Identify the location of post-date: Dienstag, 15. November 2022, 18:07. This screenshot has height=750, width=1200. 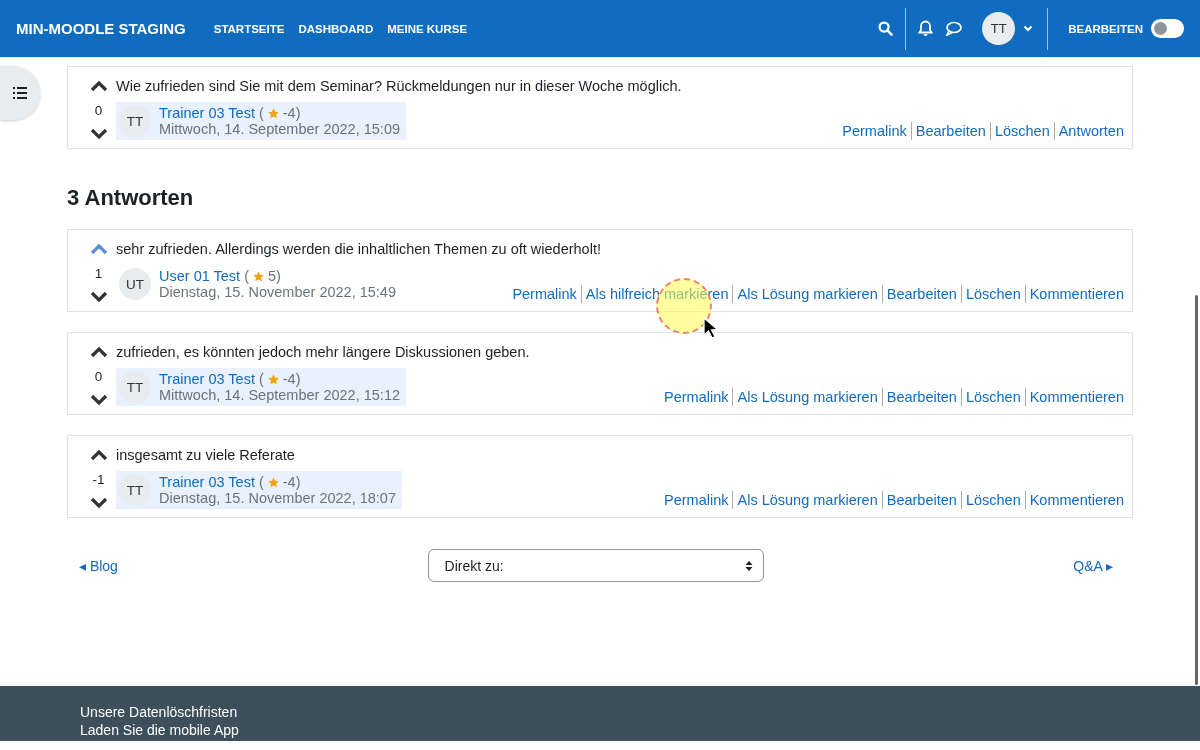
(277, 498).